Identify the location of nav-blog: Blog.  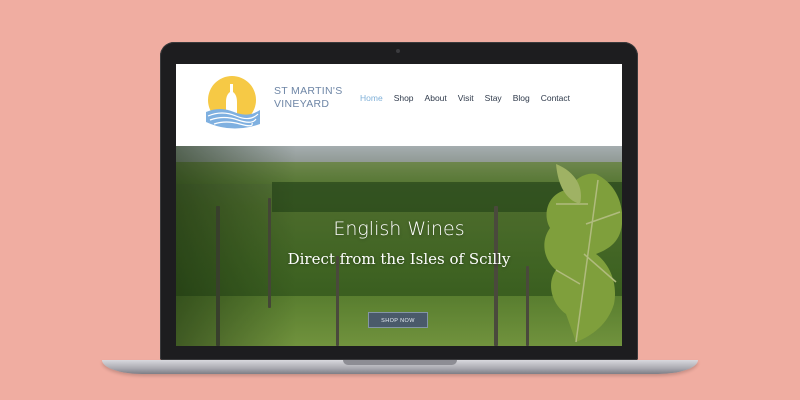
(521, 98).